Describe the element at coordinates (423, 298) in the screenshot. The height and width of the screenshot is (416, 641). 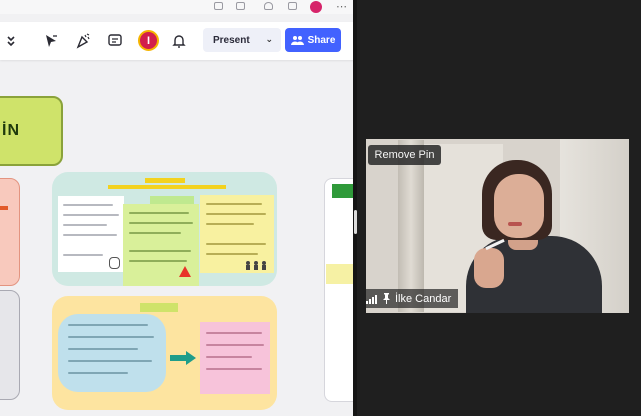
I see `participant-name: İlke Candar` at that location.